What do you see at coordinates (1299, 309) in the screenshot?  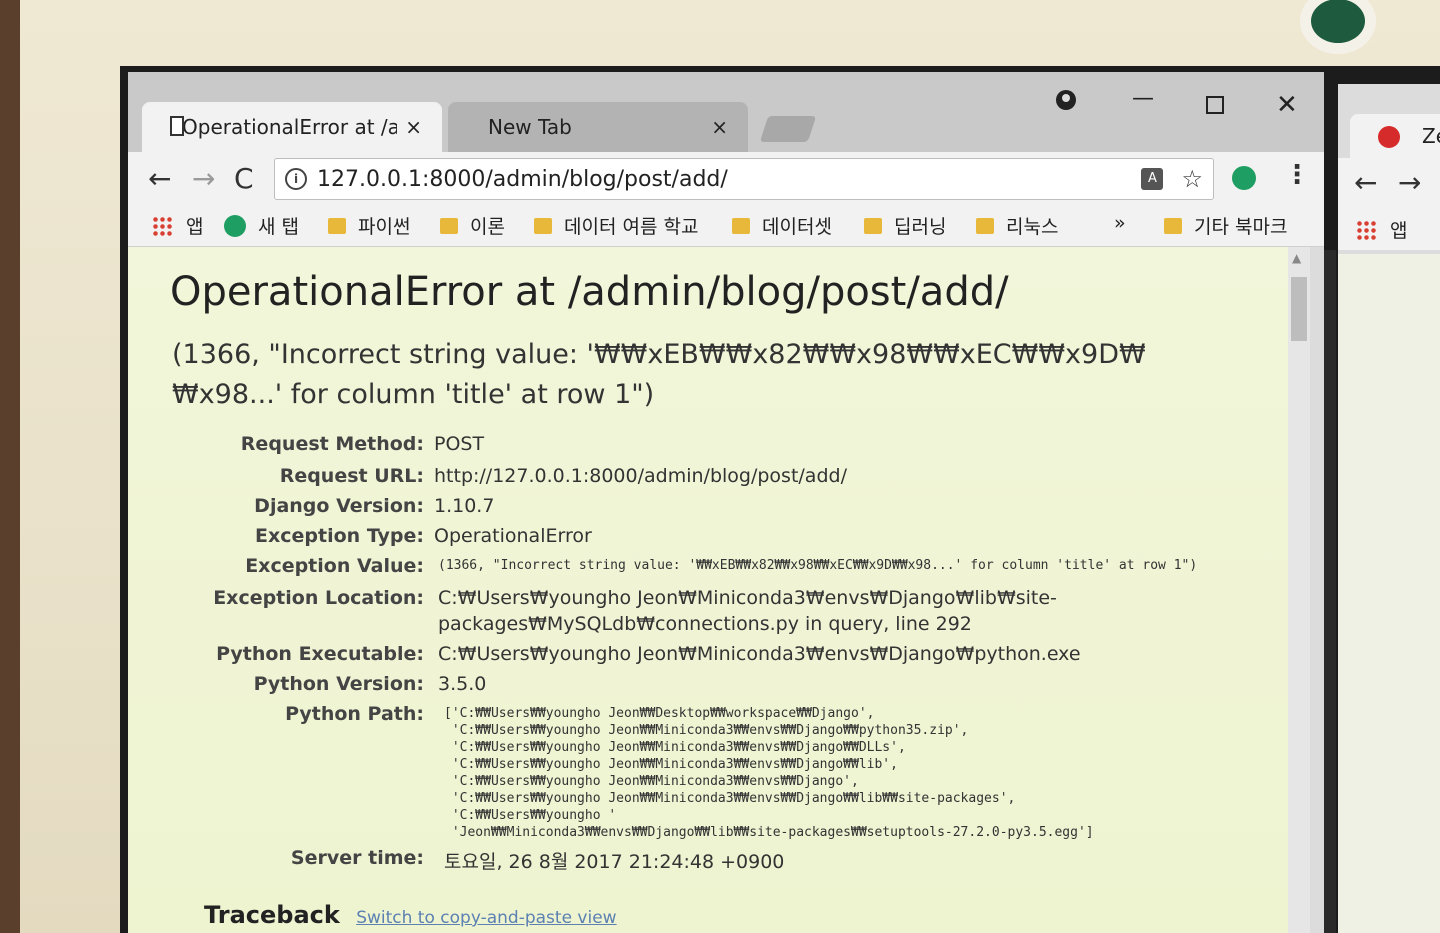 I see `scroll-thumb` at bounding box center [1299, 309].